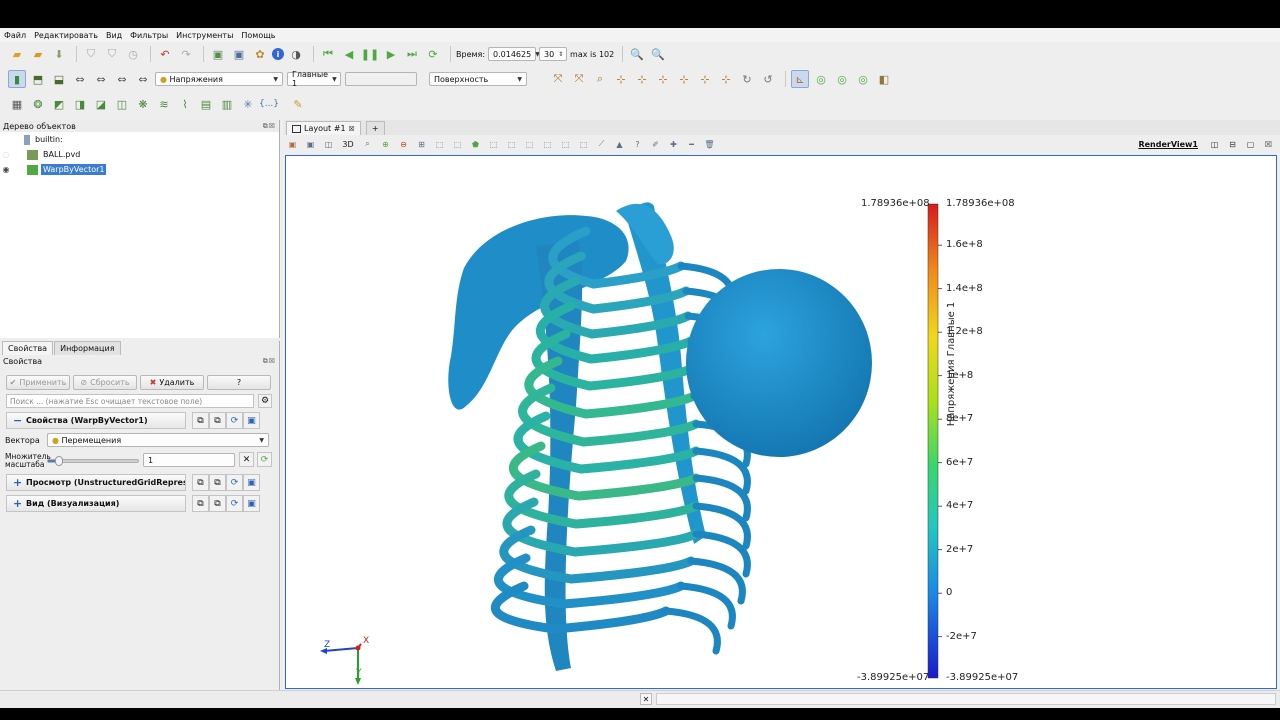 This screenshot has height=720, width=1280. Describe the element at coordinates (391, 54) in the screenshot. I see `next-frame-icon: ▶` at that location.